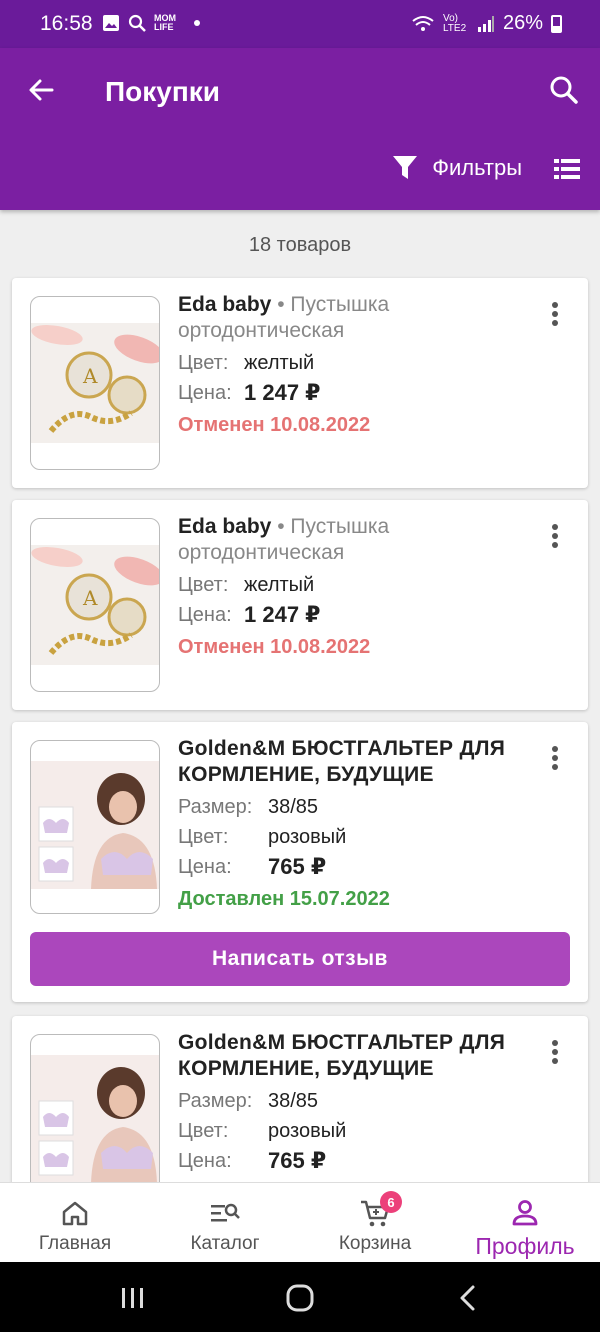 The image size is (600, 1332). I want to click on status-time: 16:58, so click(66, 23).